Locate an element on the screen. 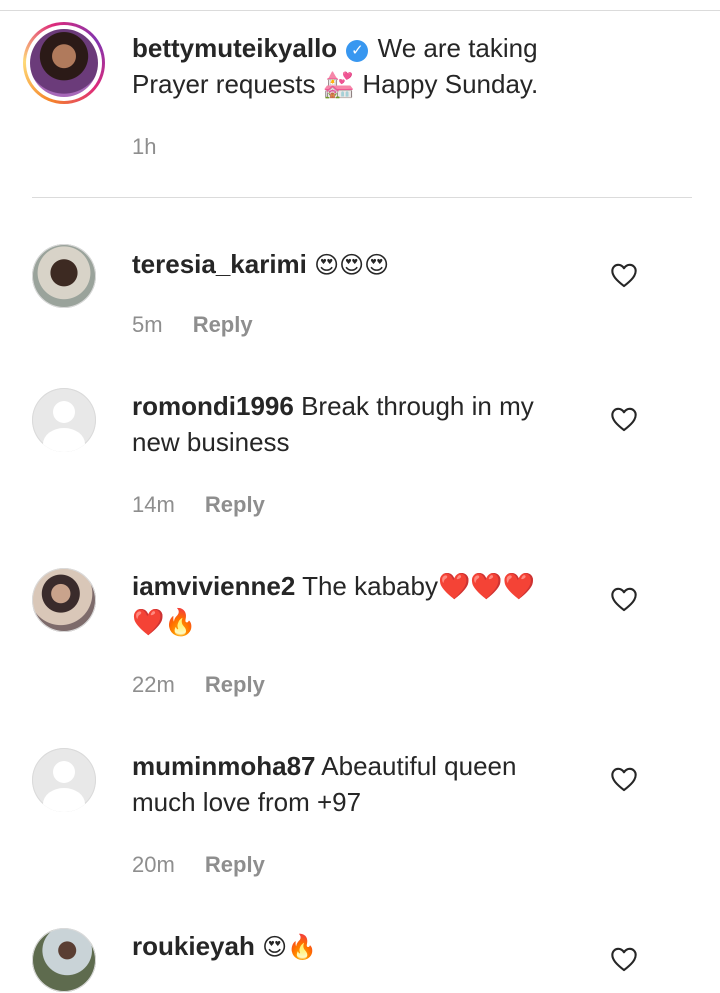  caption-username: bettymuteikyallo is located at coordinates (234, 48).